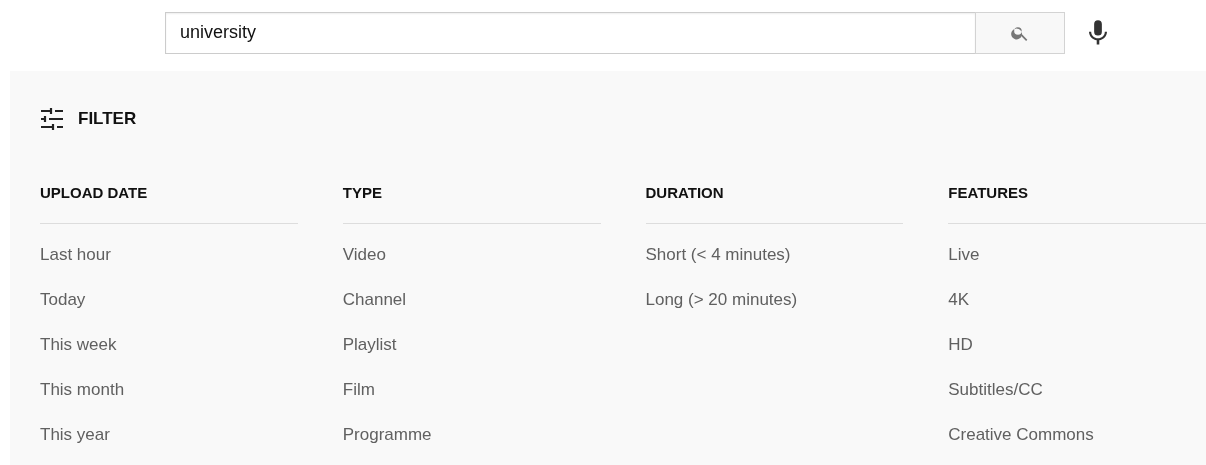 This screenshot has height=465, width=1206. Describe the element at coordinates (78, 345) in the screenshot. I see `filter-option-link: This week` at that location.